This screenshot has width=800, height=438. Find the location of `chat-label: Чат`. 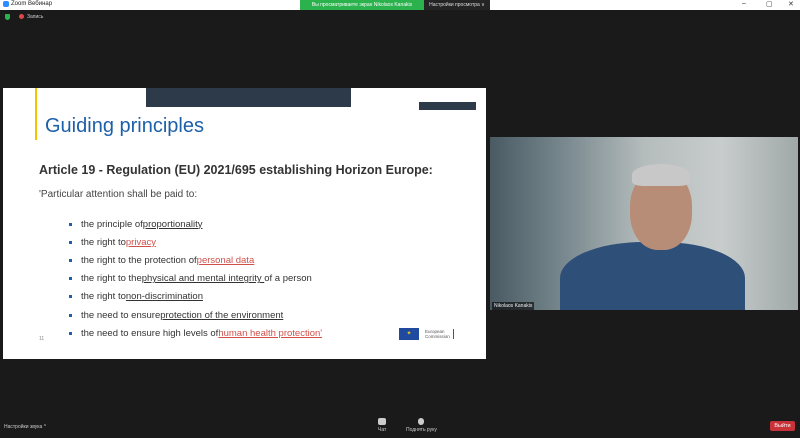

chat-label: Чат is located at coordinates (382, 430).